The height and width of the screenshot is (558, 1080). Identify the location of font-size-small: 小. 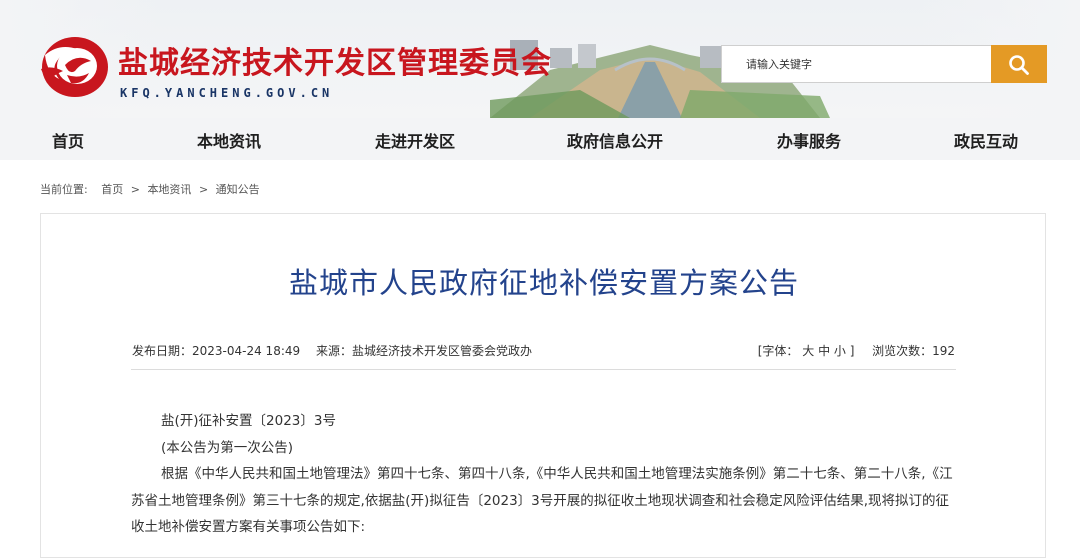
(840, 351).